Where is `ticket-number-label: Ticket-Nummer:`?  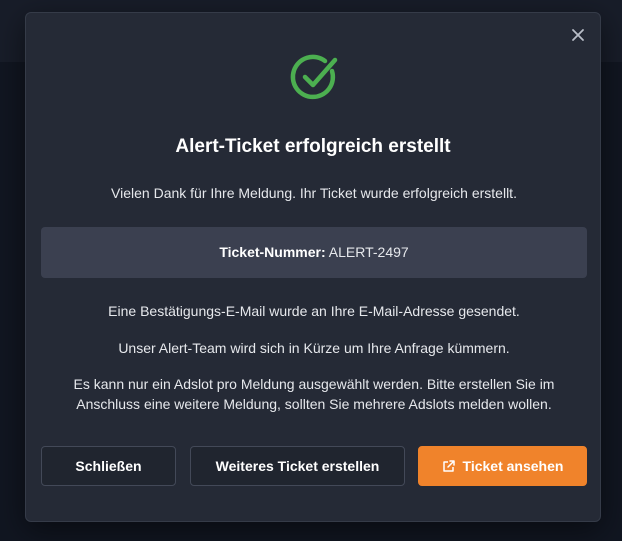 ticket-number-label: Ticket-Nummer: is located at coordinates (272, 252).